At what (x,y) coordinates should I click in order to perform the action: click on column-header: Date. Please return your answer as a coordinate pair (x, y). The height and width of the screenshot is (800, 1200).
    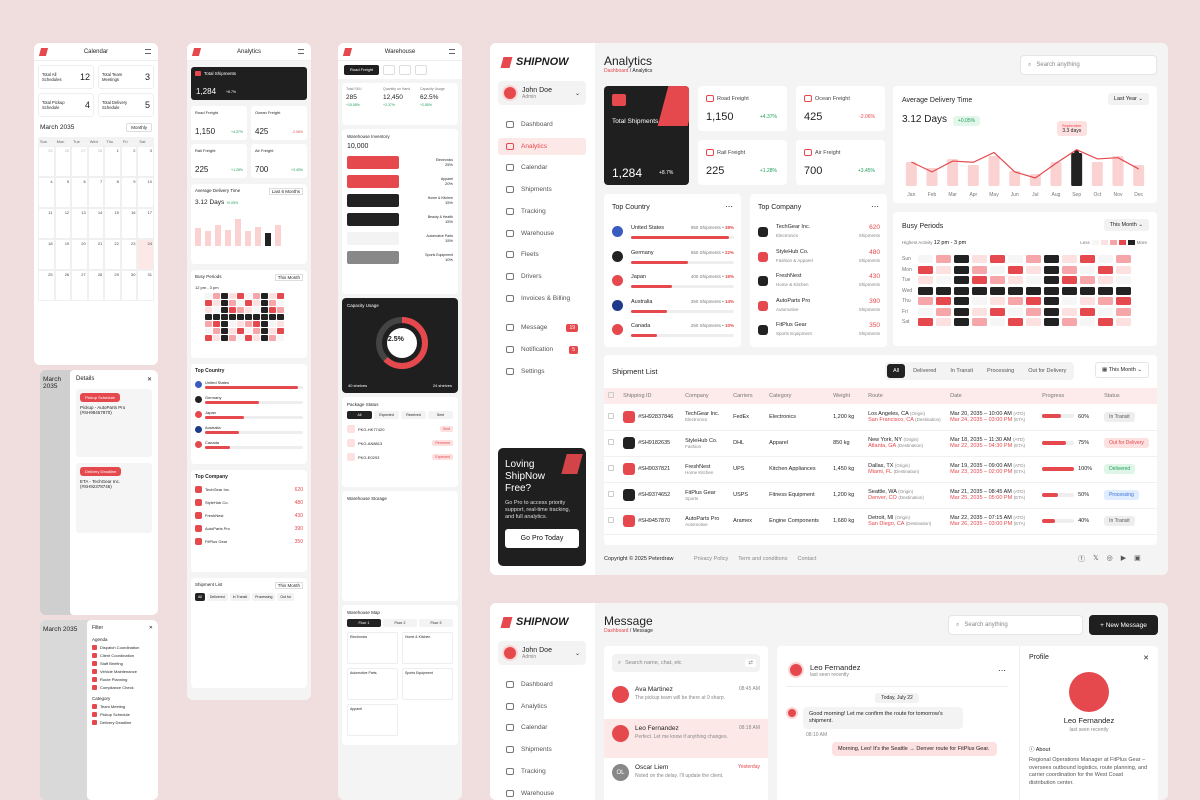
    Looking at the image, I should click on (992, 396).